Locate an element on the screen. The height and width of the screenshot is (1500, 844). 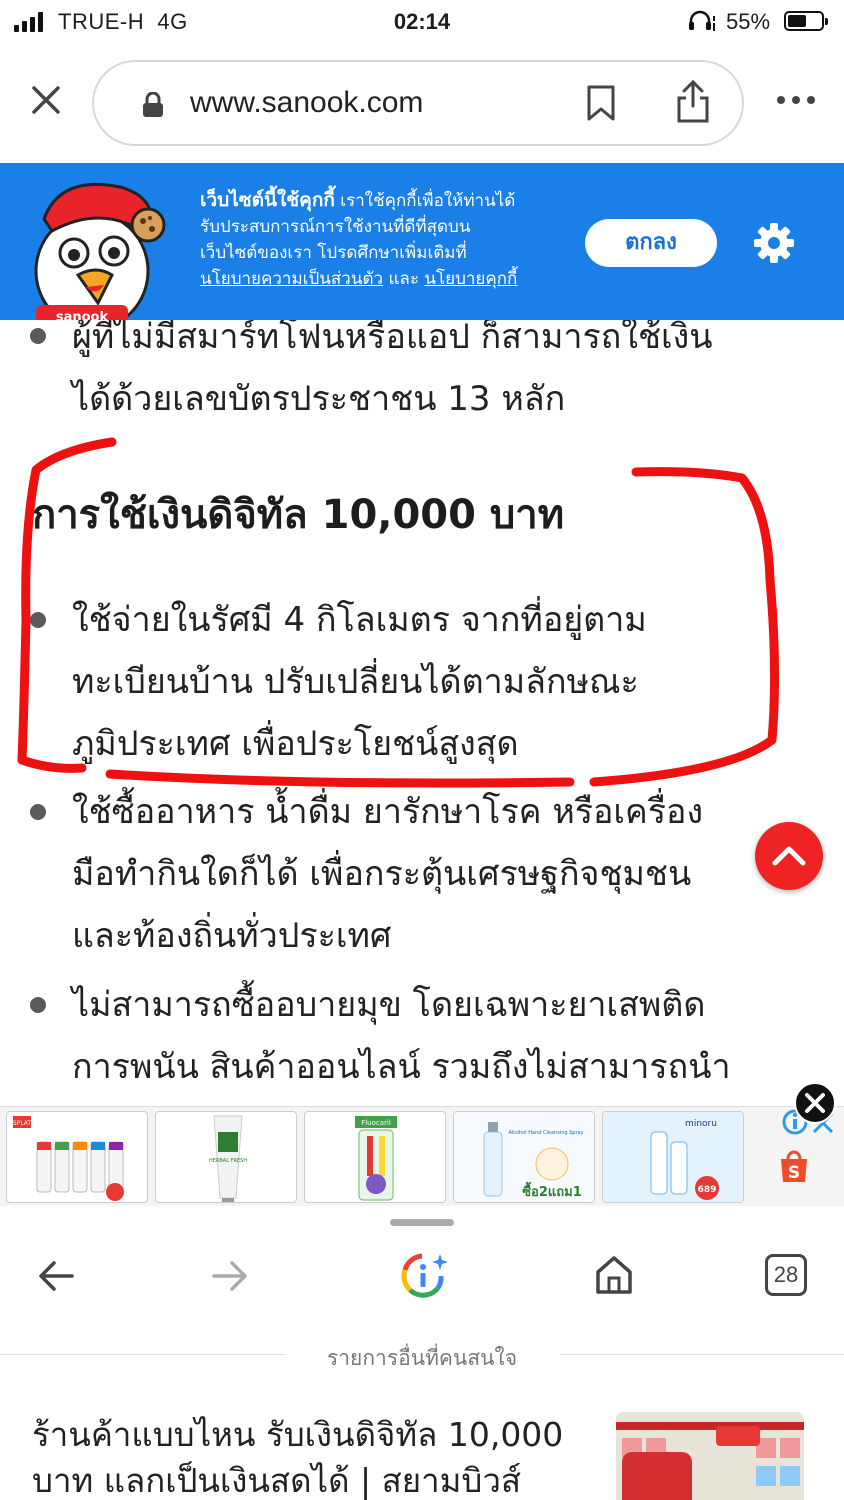
related-title-line1: ร้านค้าแบบไหน รับเงินดิจิทัล 10,000 is located at coordinates (298, 1434).